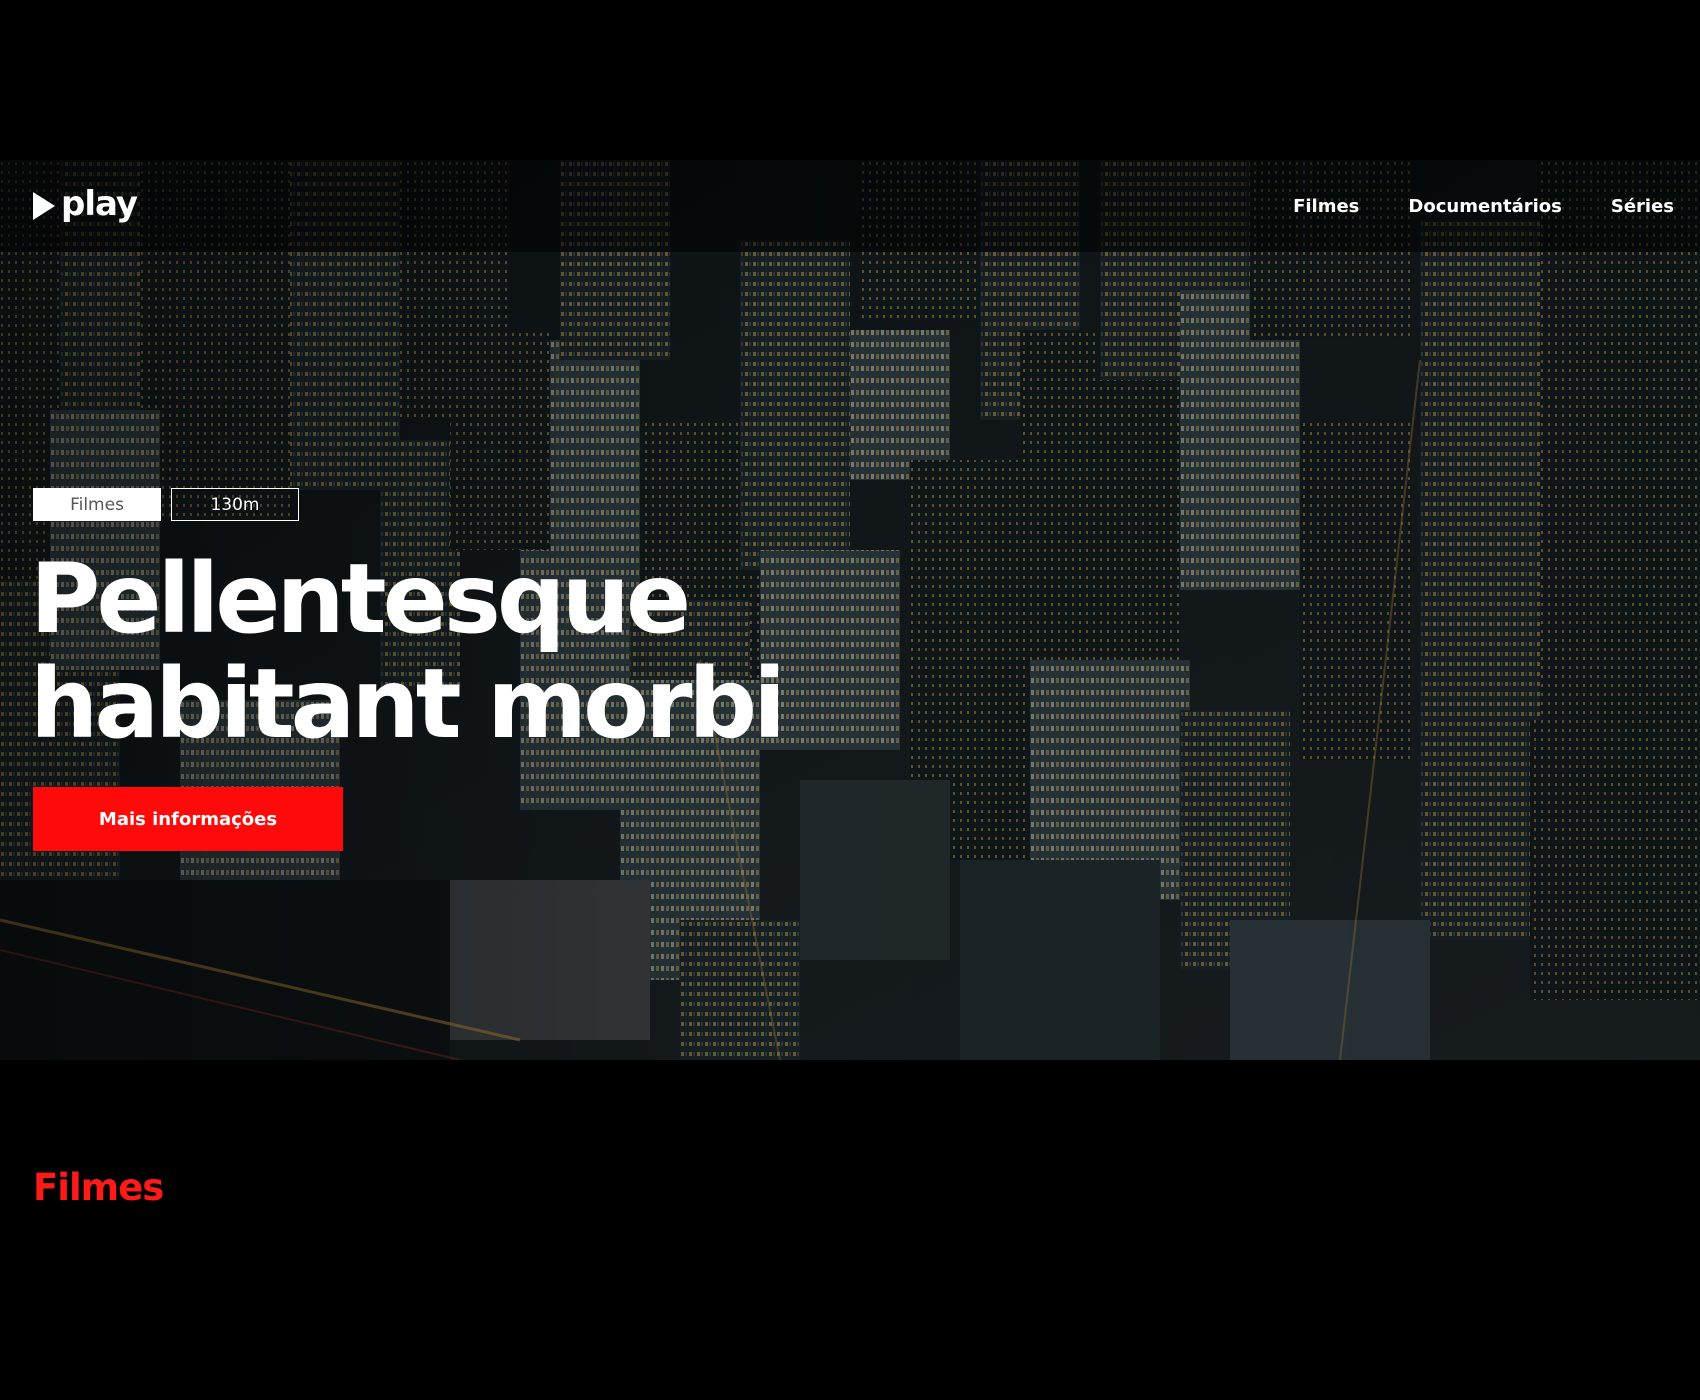 This screenshot has width=1700, height=1400. What do you see at coordinates (44, 206) in the screenshot?
I see `play-triangle-icon` at bounding box center [44, 206].